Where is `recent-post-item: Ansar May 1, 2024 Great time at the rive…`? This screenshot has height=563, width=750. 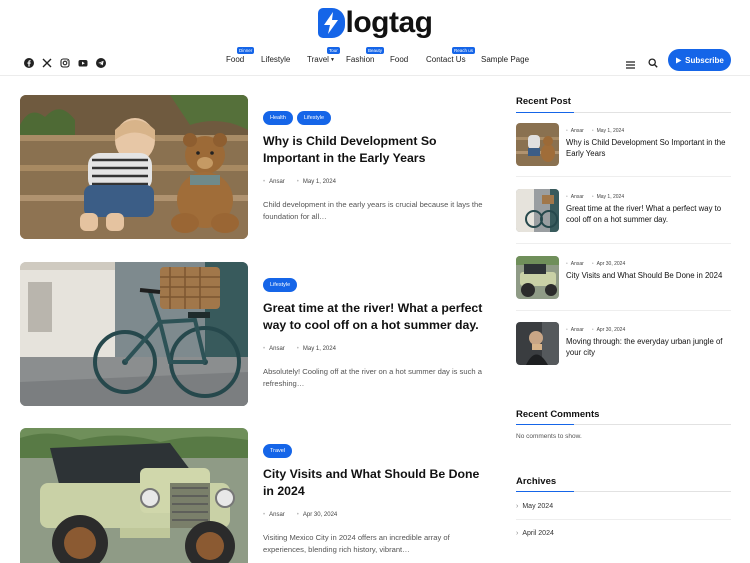
recent-post-item: Ansar May 1, 2024 Great time at the rive… is located at coordinates (623, 211).